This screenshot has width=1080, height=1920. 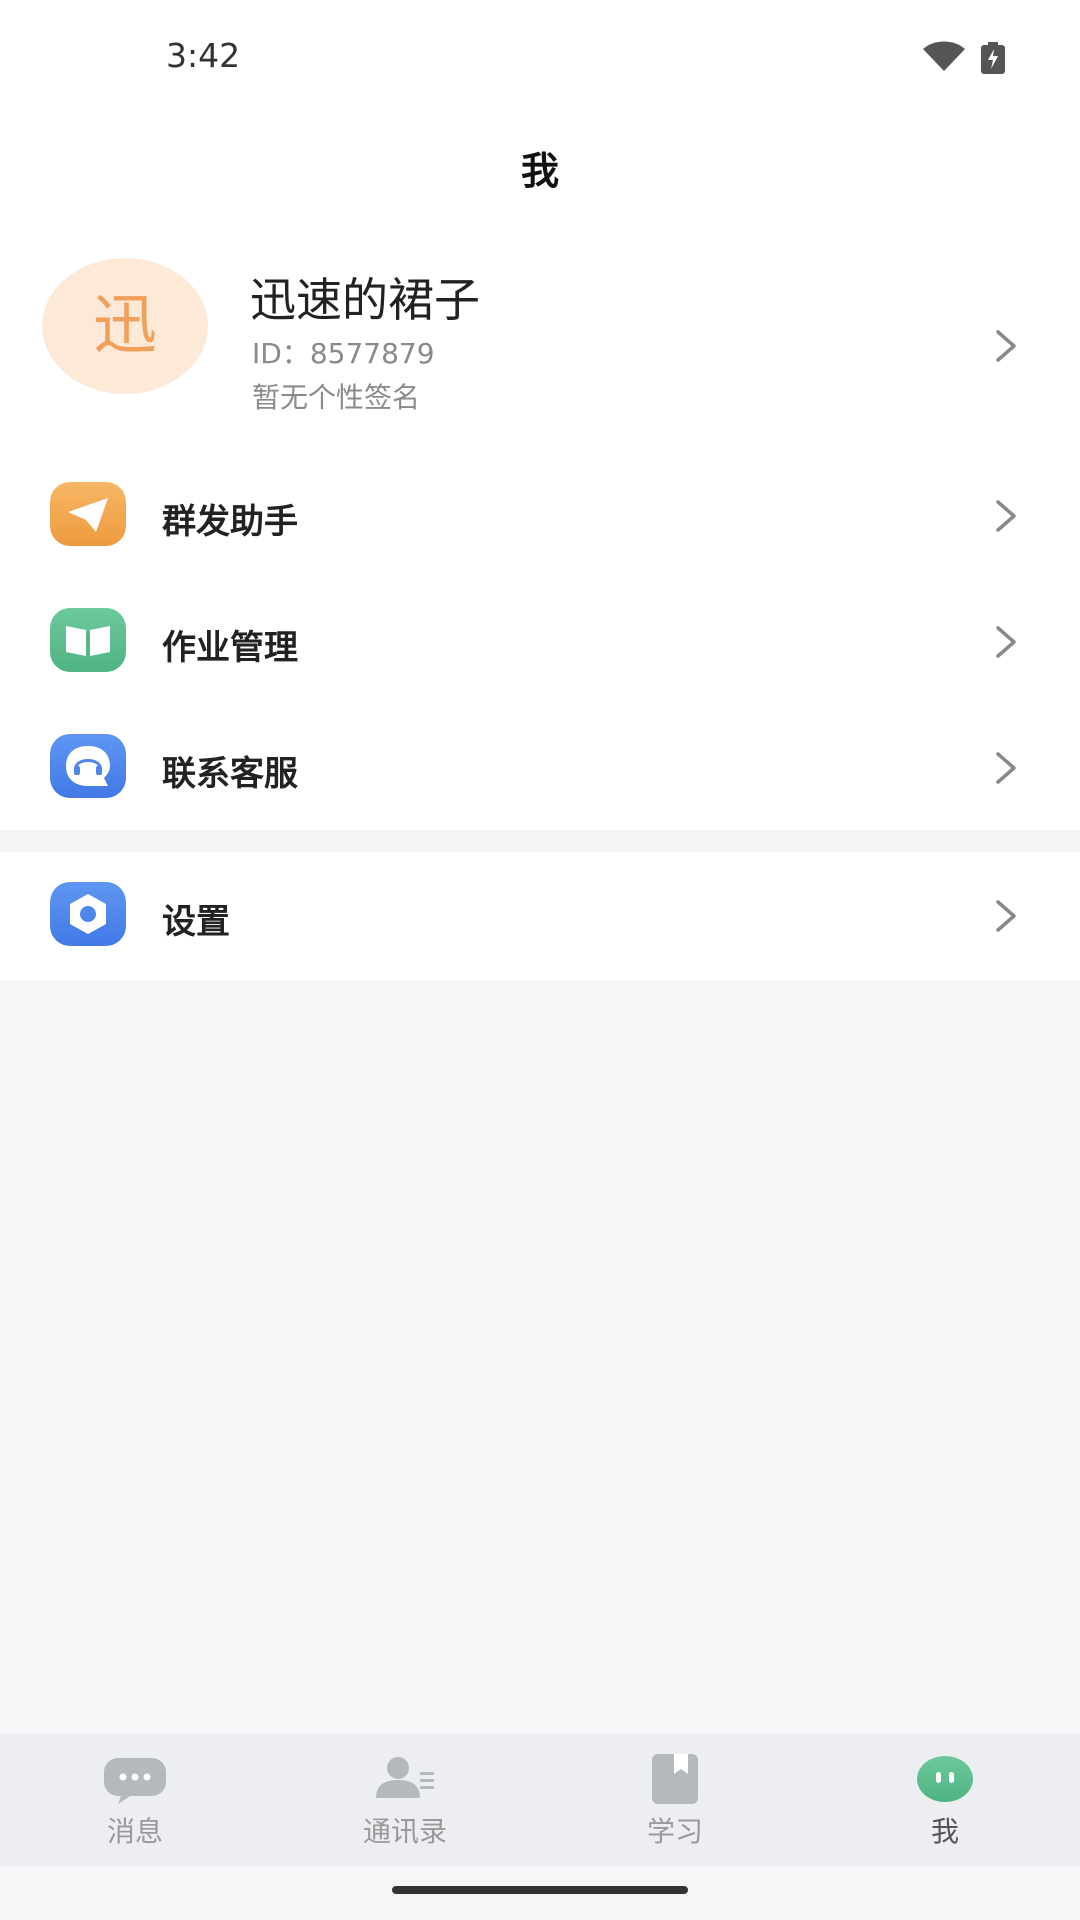 What do you see at coordinates (230, 648) in the screenshot?
I see `menu-label: 作业管理` at bounding box center [230, 648].